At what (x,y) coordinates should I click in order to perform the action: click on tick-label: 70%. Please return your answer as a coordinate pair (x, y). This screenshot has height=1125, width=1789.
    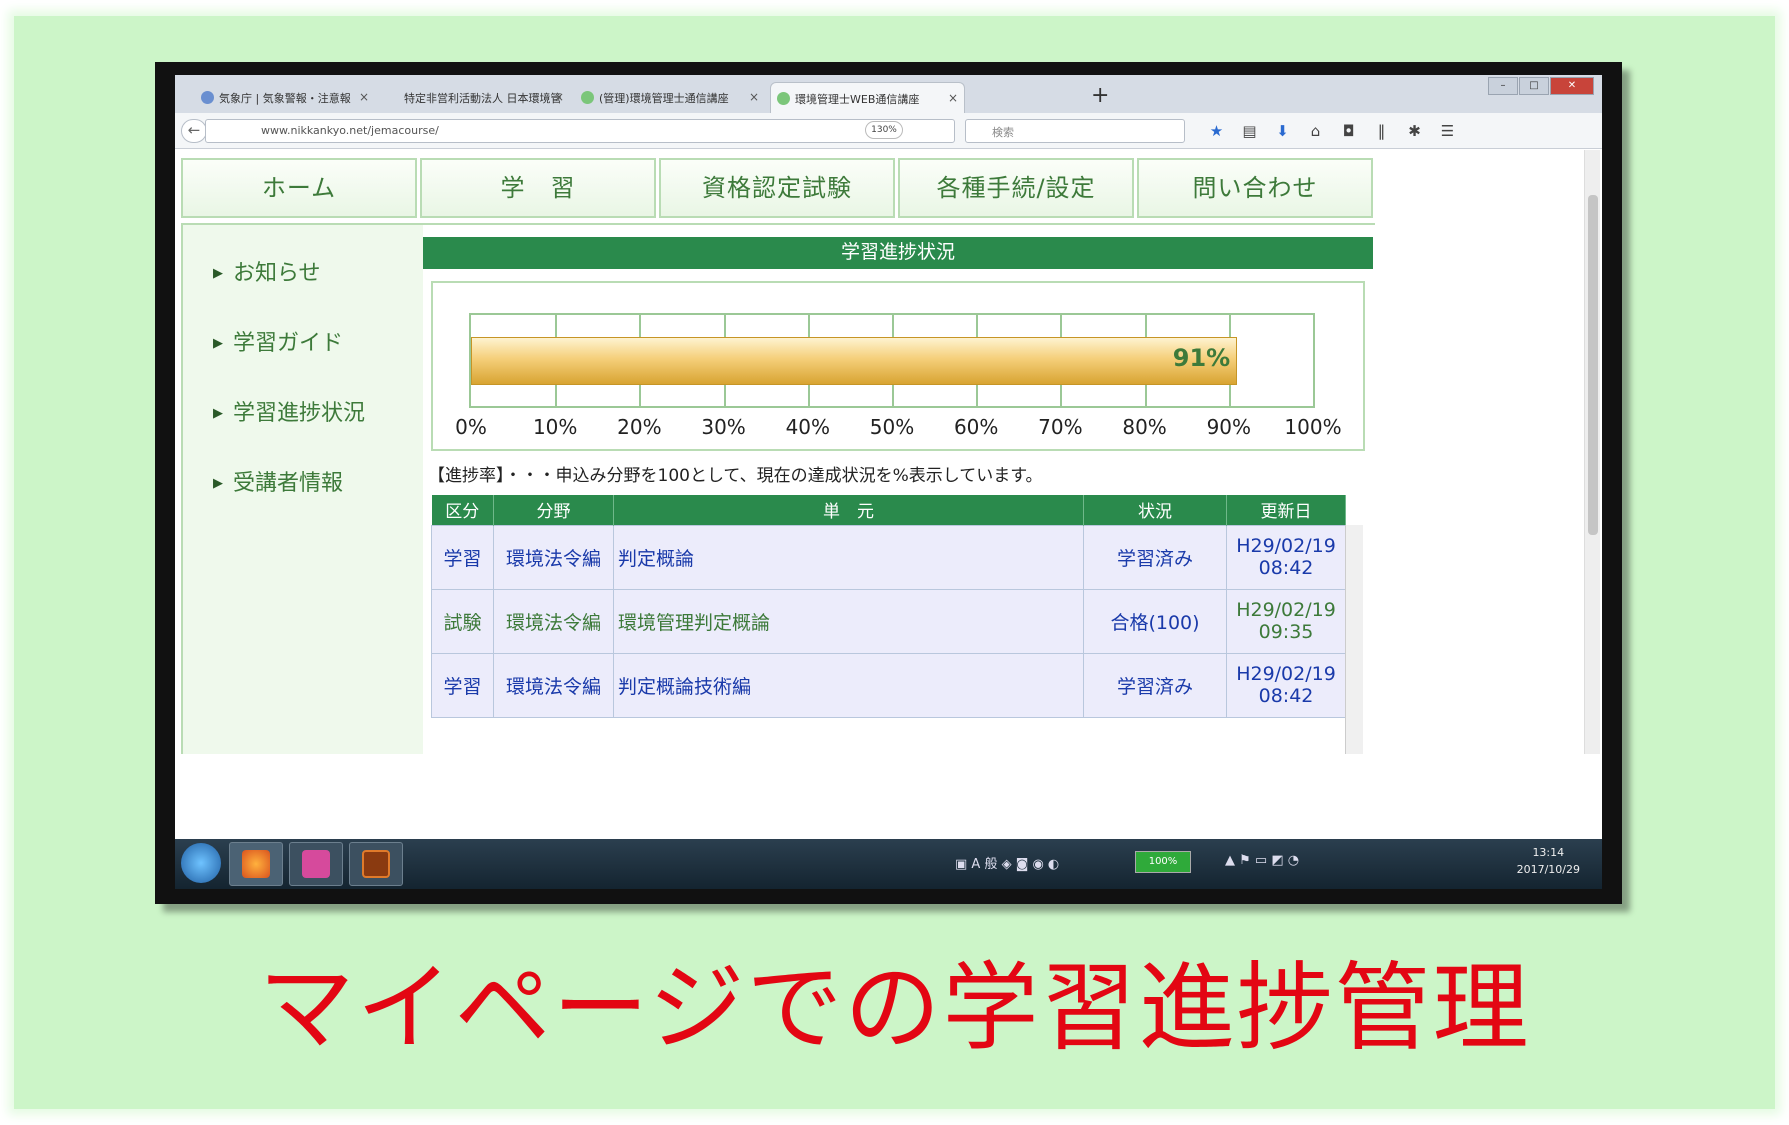
    Looking at the image, I should click on (1060, 427).